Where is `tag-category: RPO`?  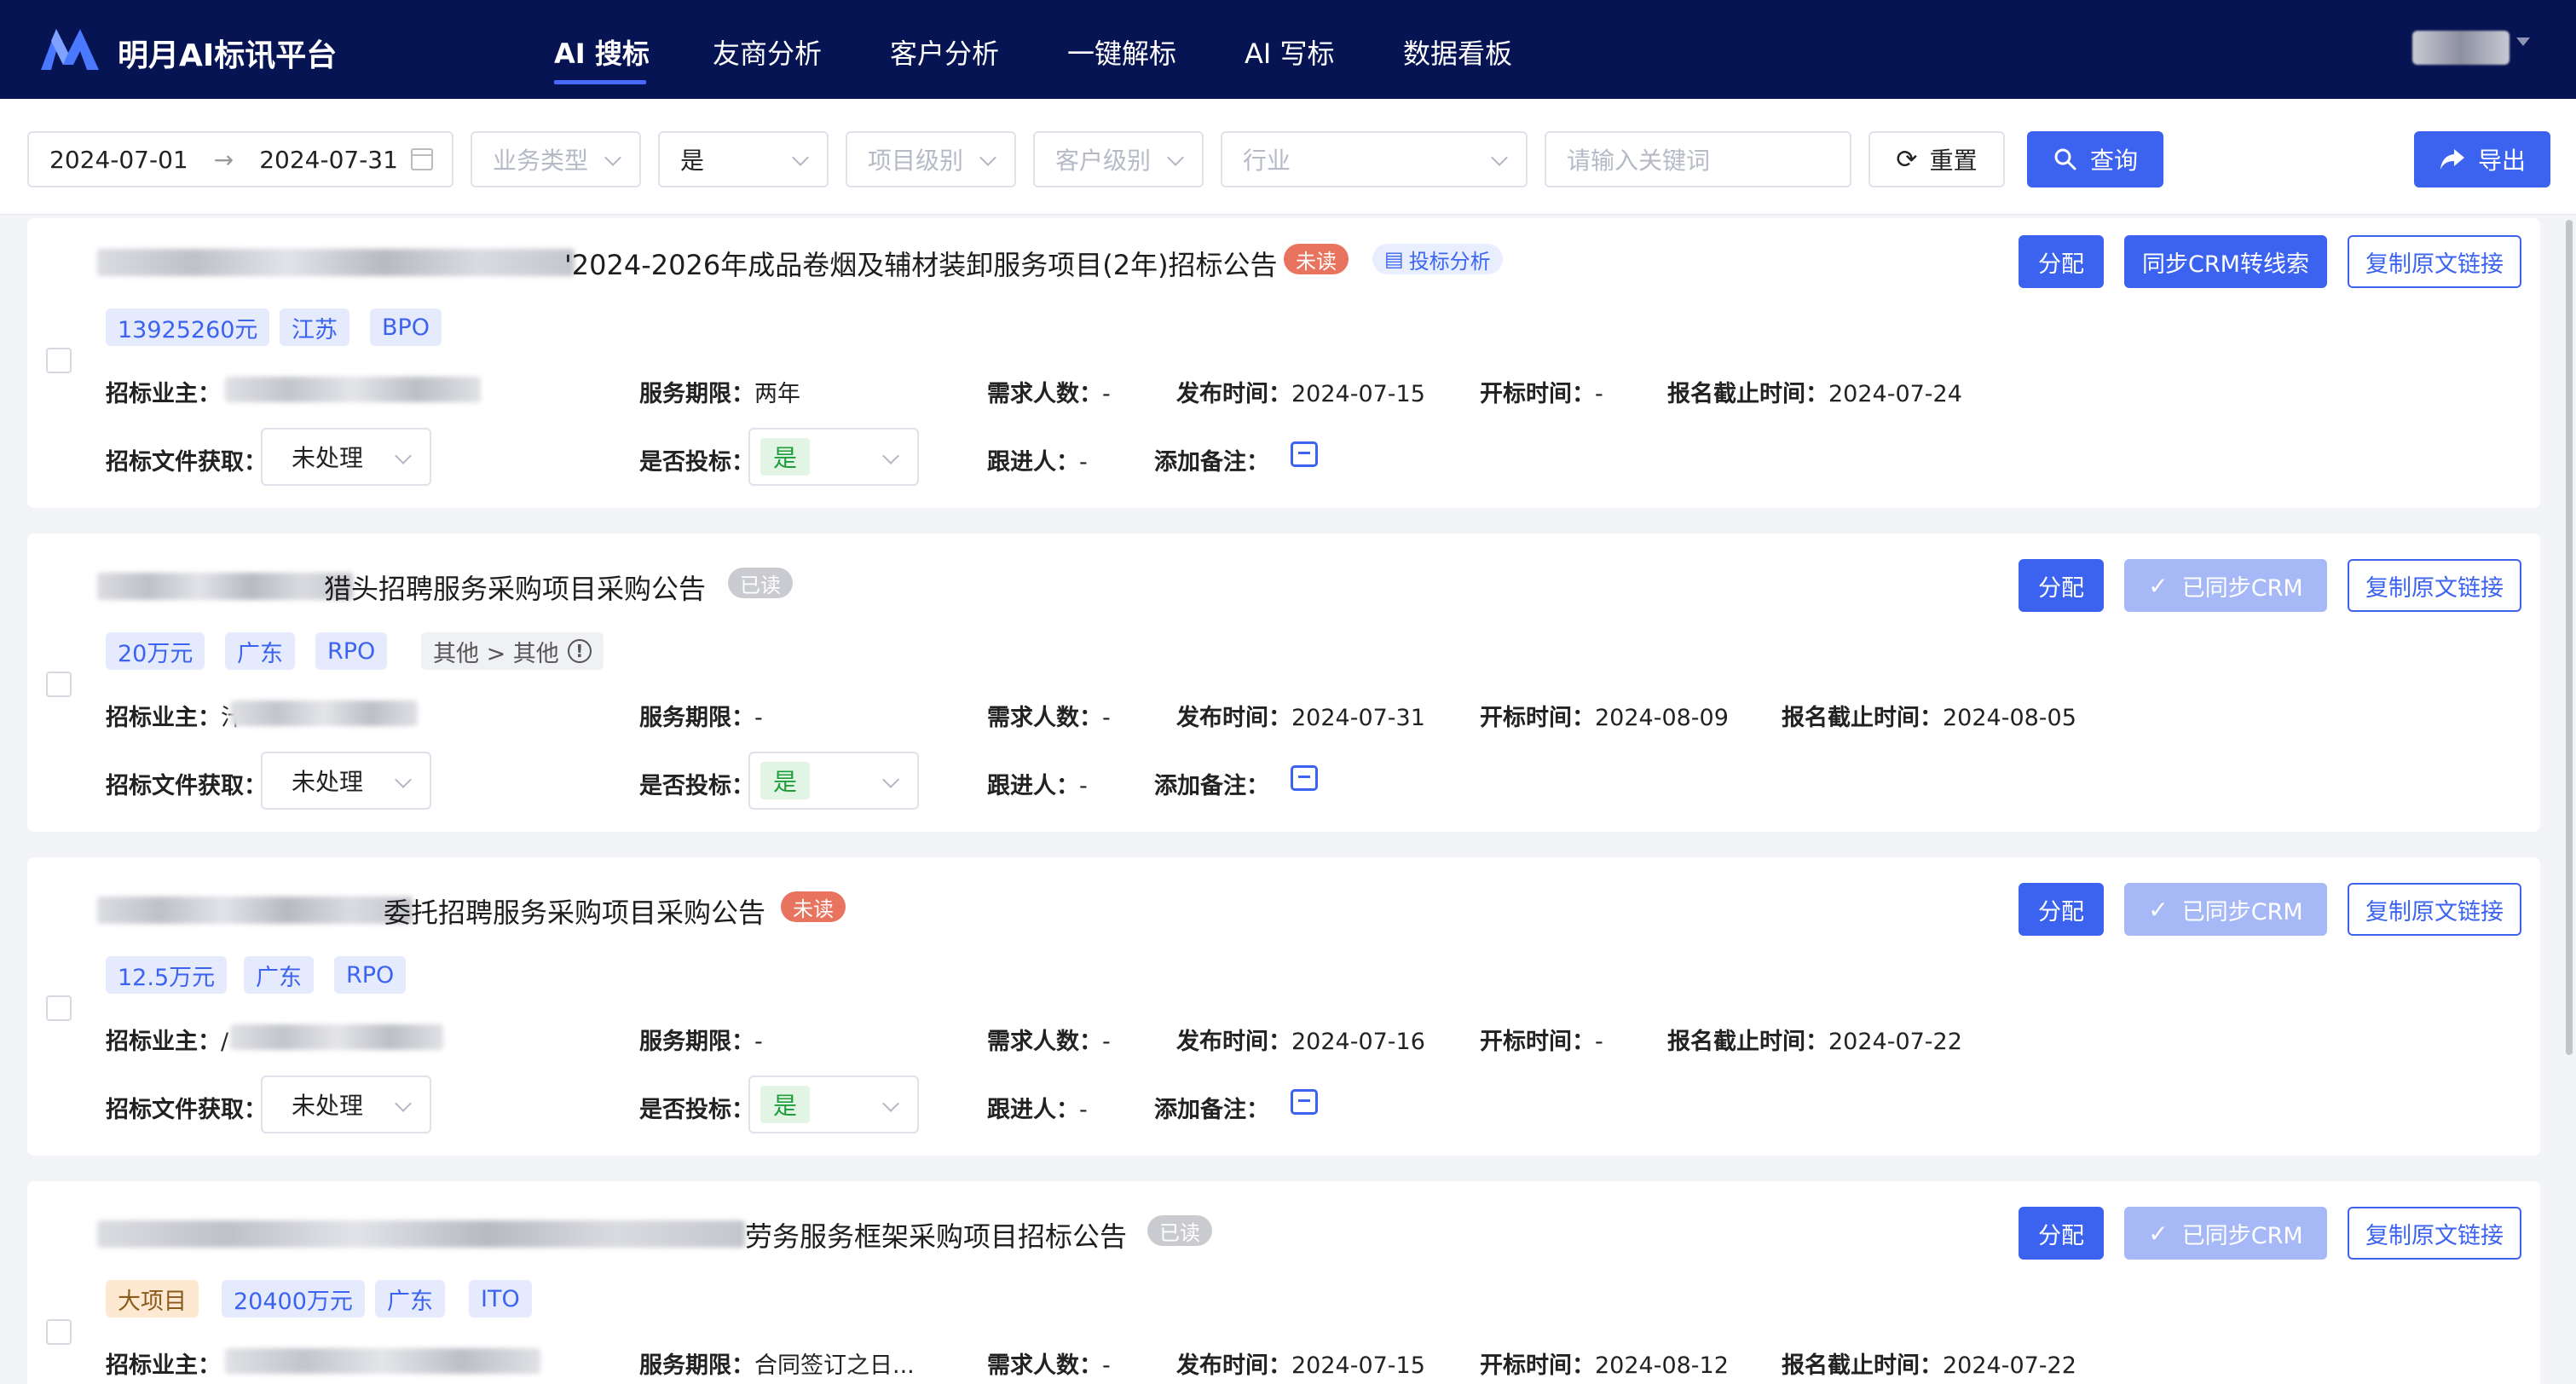
tag-category: RPO is located at coordinates (370, 975).